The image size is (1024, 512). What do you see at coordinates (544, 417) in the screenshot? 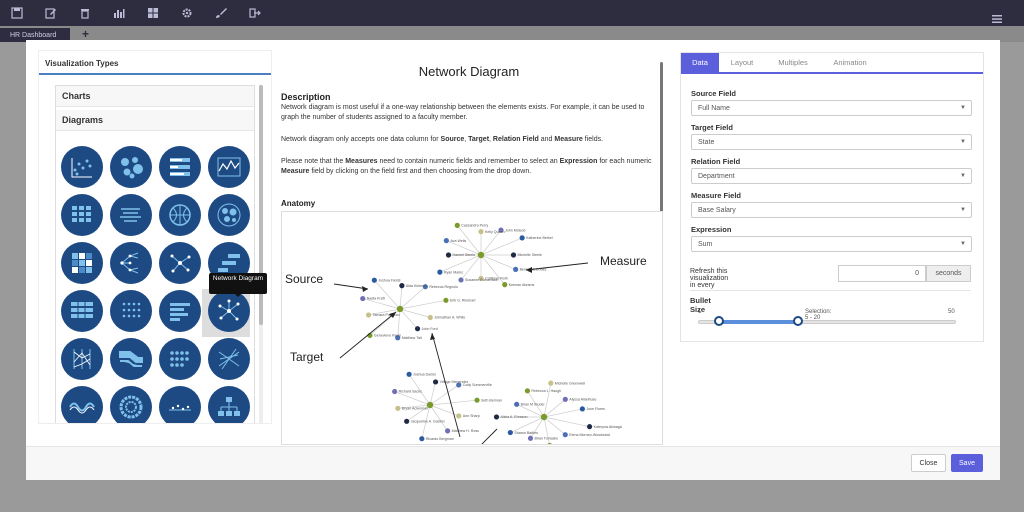
I see `network-hub-node` at bounding box center [544, 417].